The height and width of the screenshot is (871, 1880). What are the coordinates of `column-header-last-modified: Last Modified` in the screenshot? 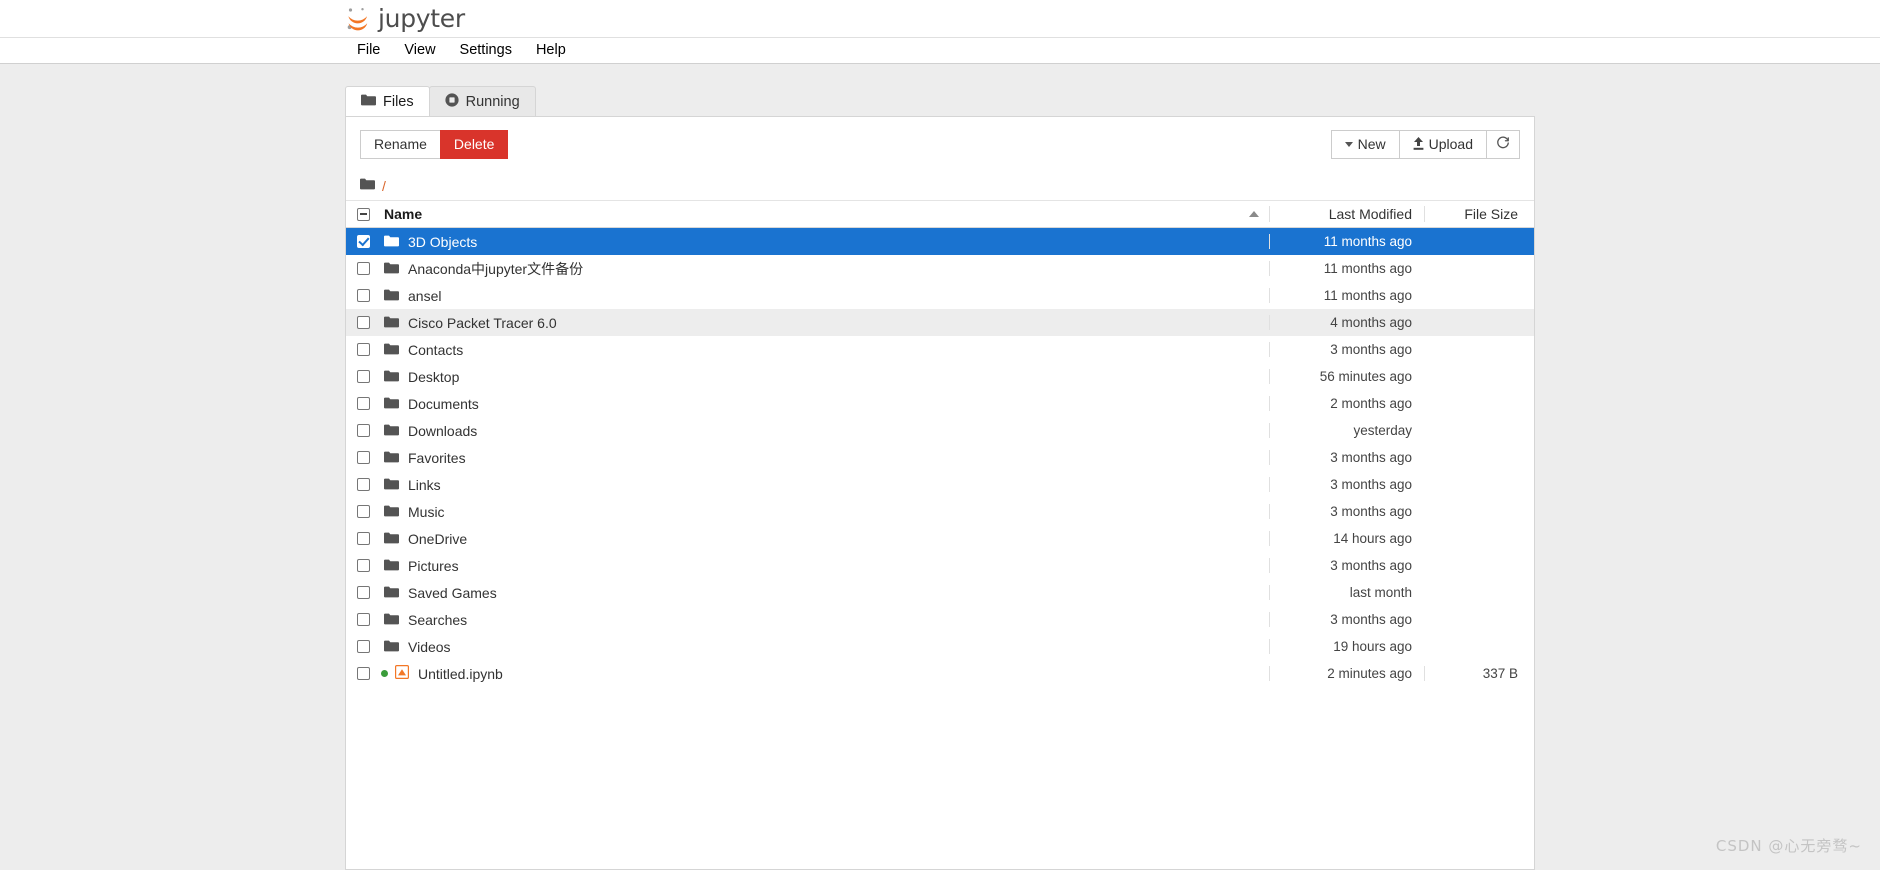 It's located at (1346, 214).